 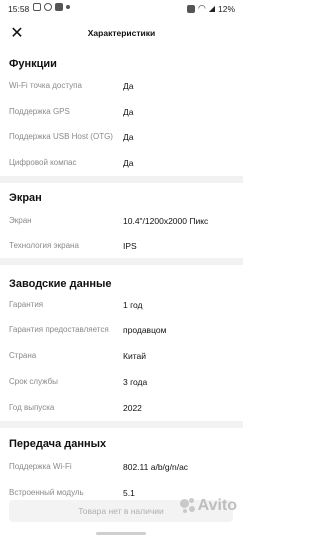 I want to click on section-title-functions: Функции, so click(x=33, y=64).